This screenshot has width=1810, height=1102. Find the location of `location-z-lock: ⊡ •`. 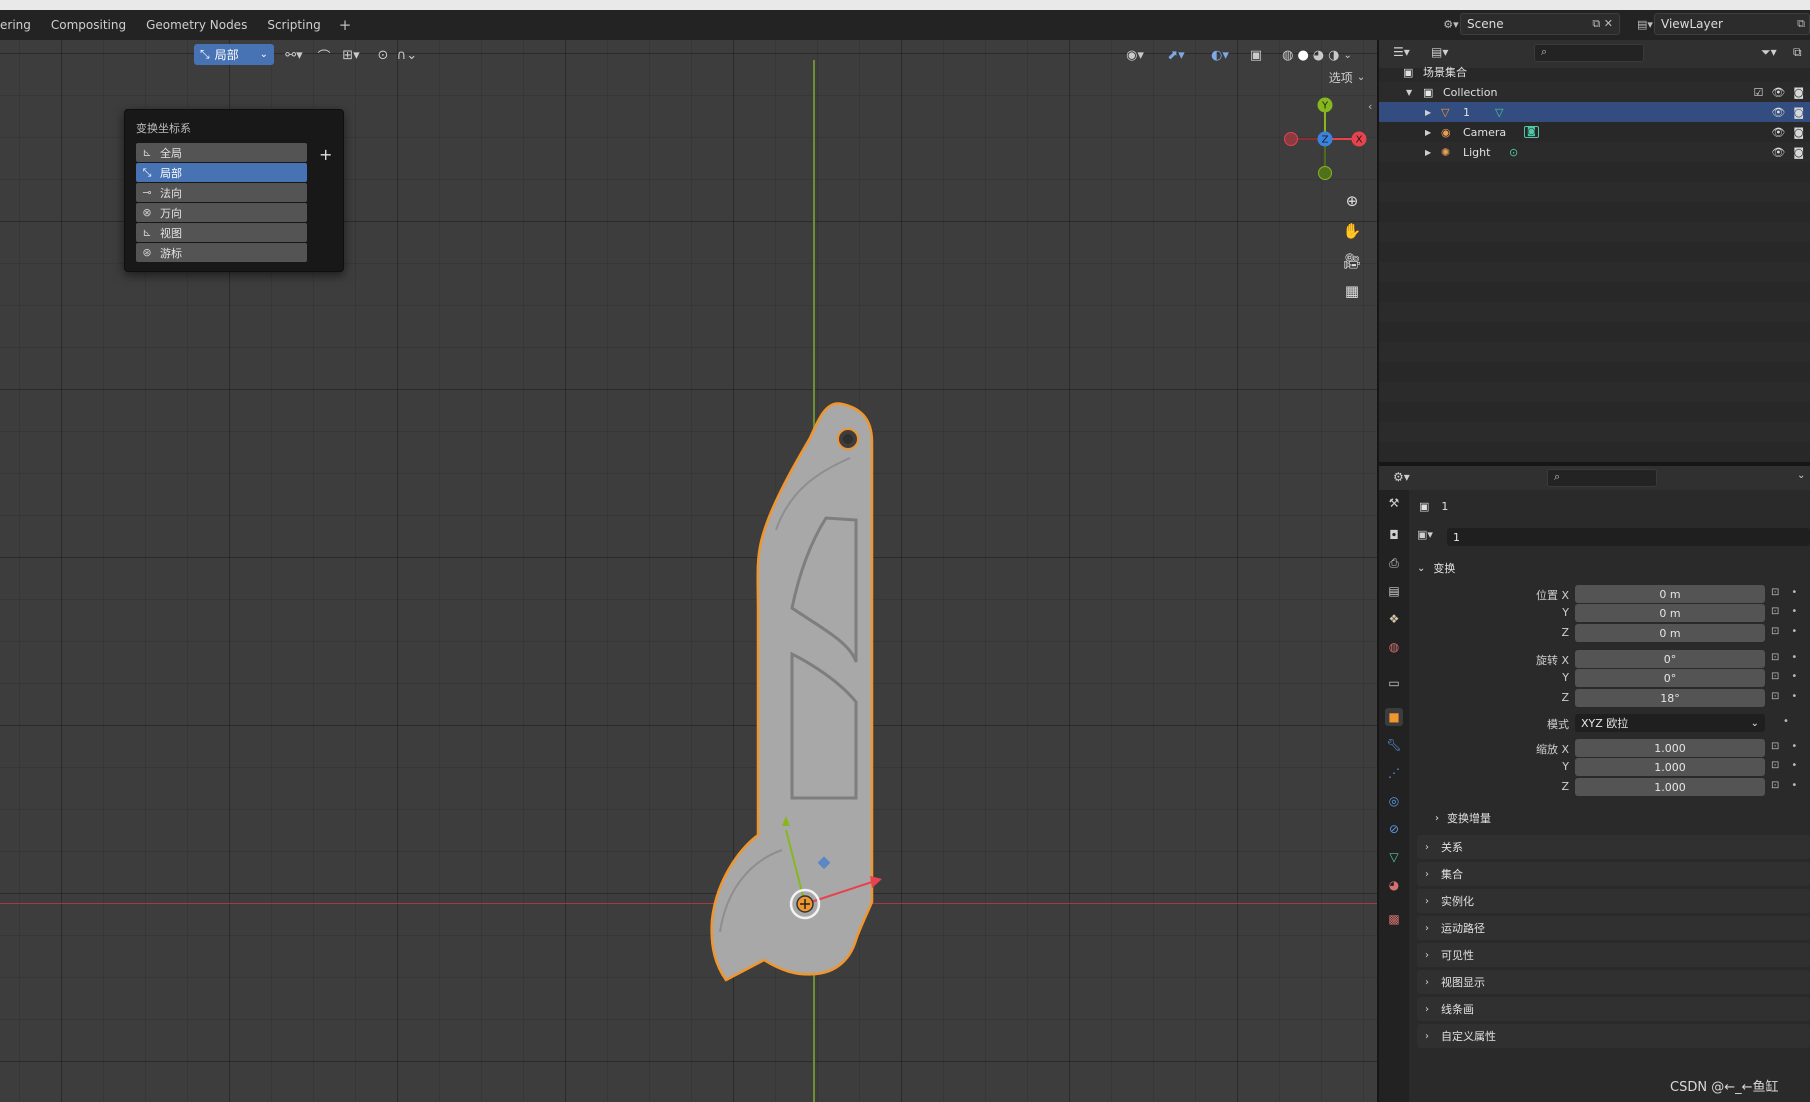

location-z-lock: ⊡ • is located at coordinates (1784, 631).